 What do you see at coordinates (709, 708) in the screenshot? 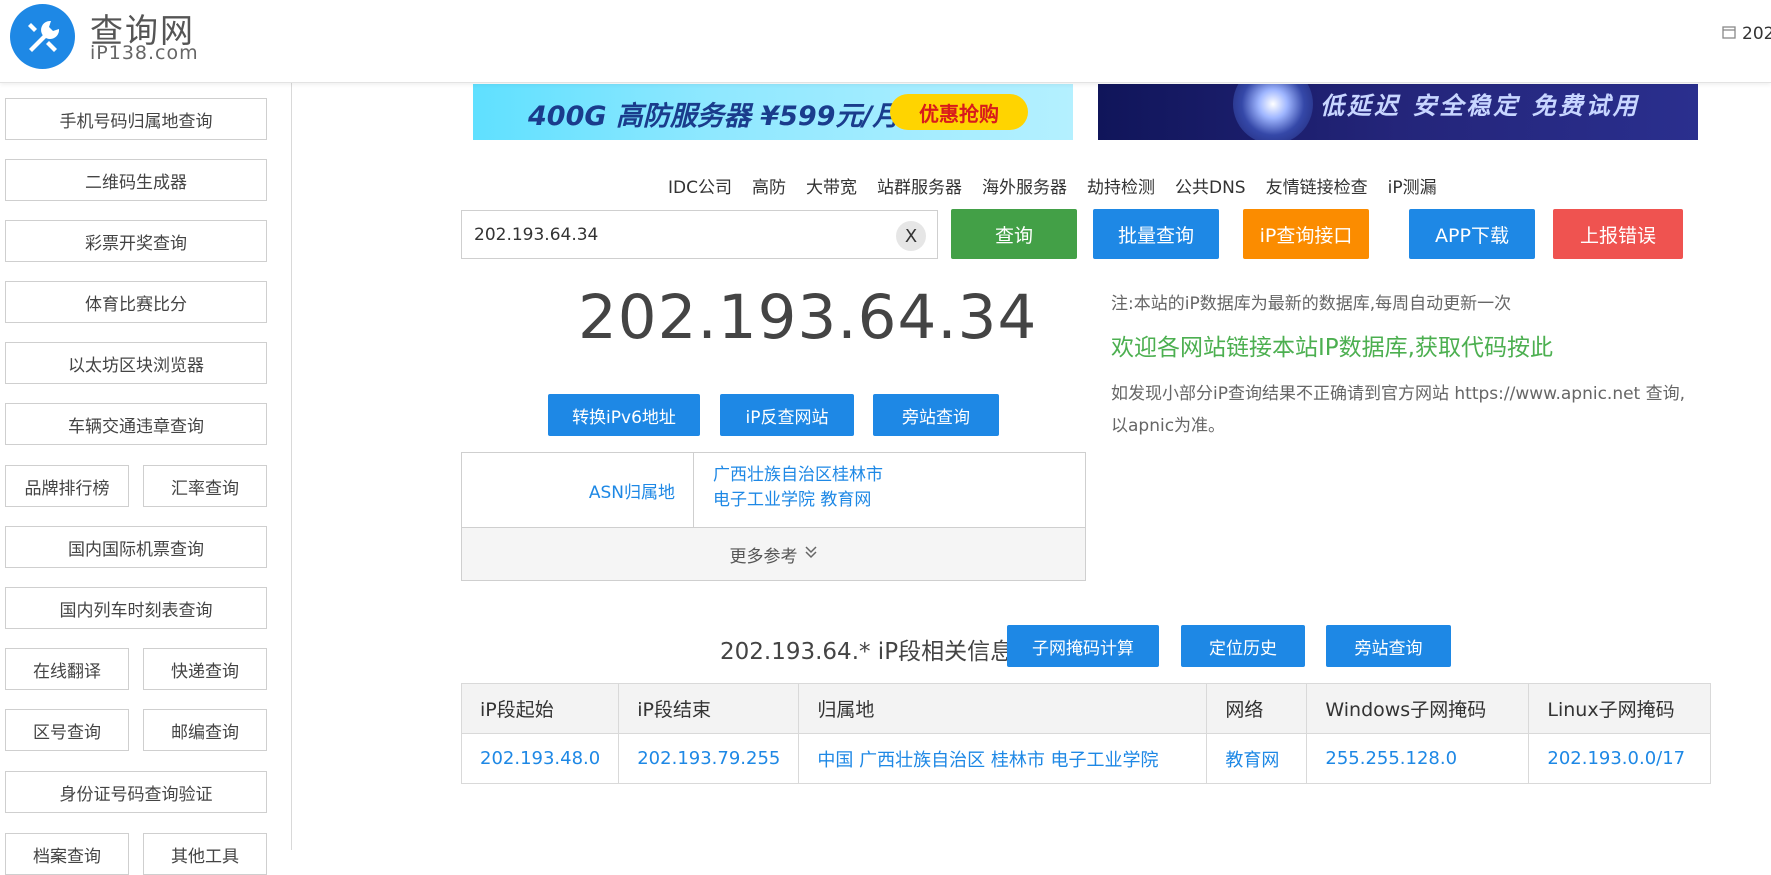
I see `col-header-end: iP段结束` at bounding box center [709, 708].